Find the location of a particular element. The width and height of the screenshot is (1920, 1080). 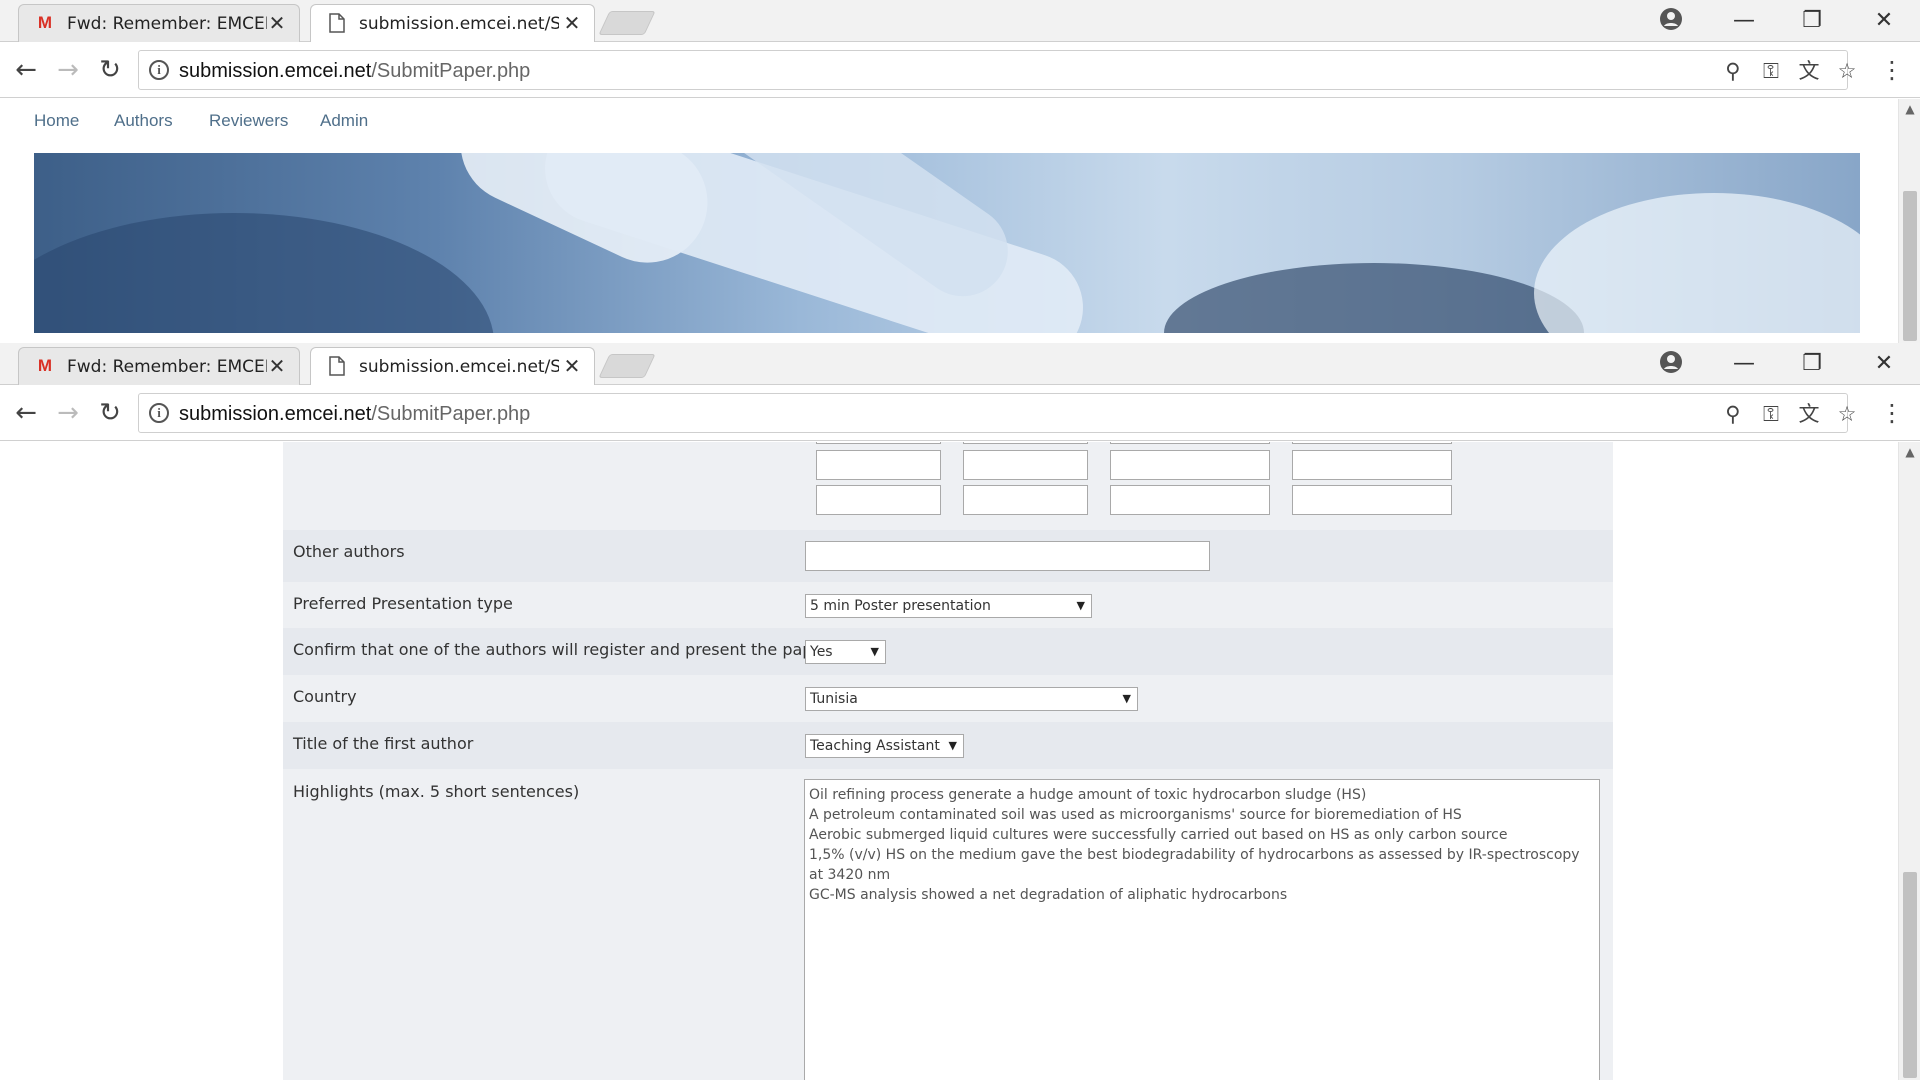

nav-reviewers: Reviewers is located at coordinates (248, 121).